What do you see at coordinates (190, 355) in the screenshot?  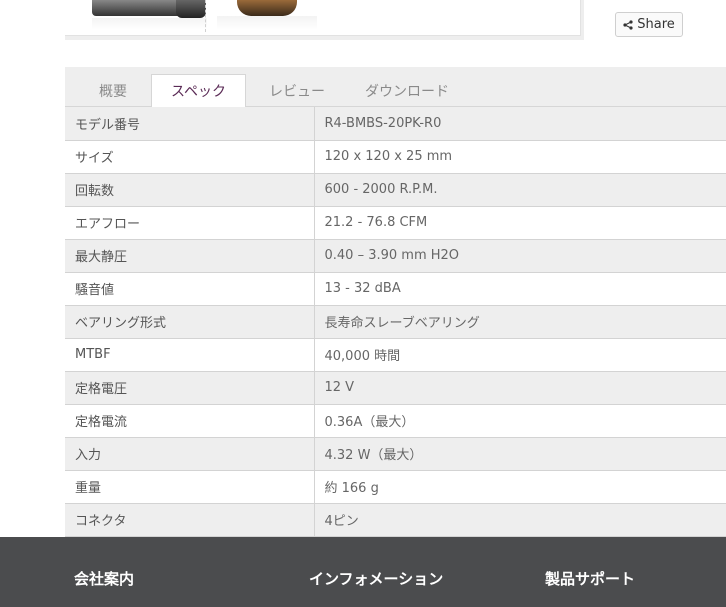 I see `spec-label: MTBF` at bounding box center [190, 355].